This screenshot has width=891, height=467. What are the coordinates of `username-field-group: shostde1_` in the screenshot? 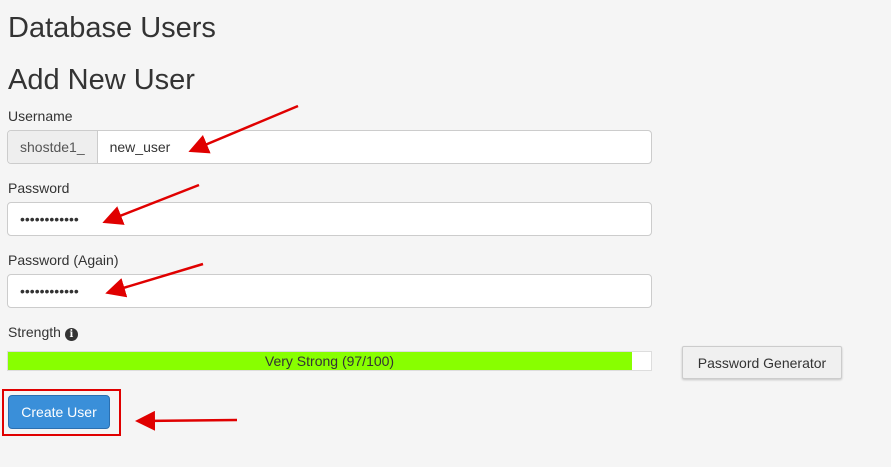 It's located at (329, 147).